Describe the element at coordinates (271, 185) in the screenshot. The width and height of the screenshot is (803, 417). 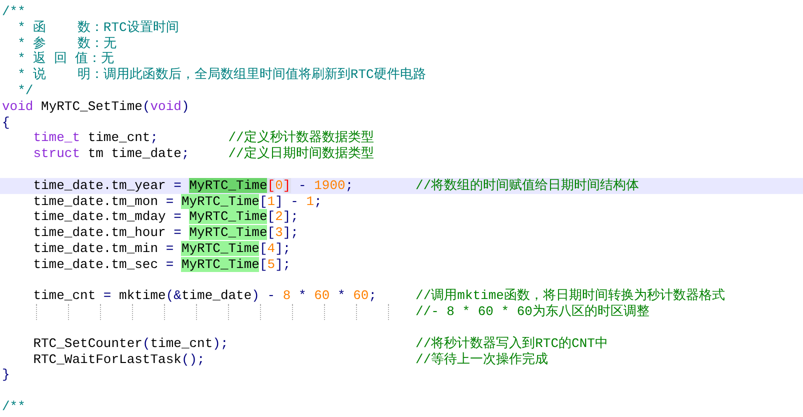
I see `matched-bracket: [` at that location.